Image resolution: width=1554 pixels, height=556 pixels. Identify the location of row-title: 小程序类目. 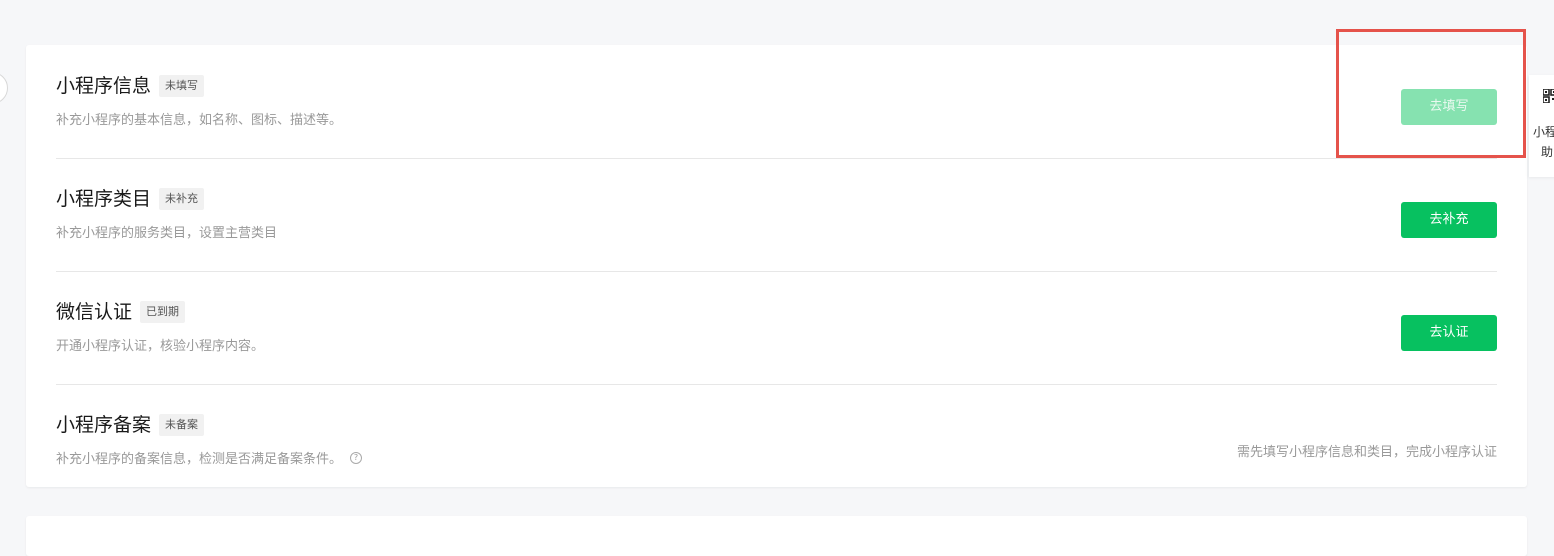
(104, 199).